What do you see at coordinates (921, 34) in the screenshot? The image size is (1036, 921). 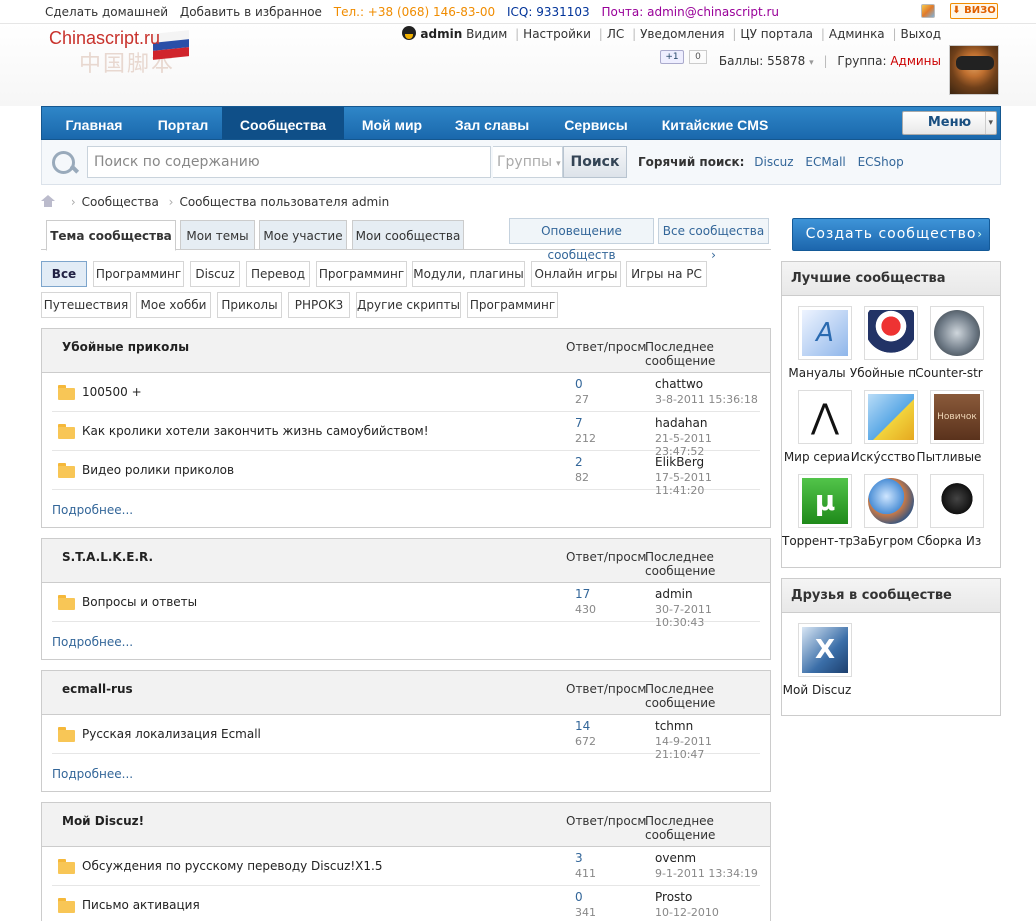 I see `logout-link: Выход` at bounding box center [921, 34].